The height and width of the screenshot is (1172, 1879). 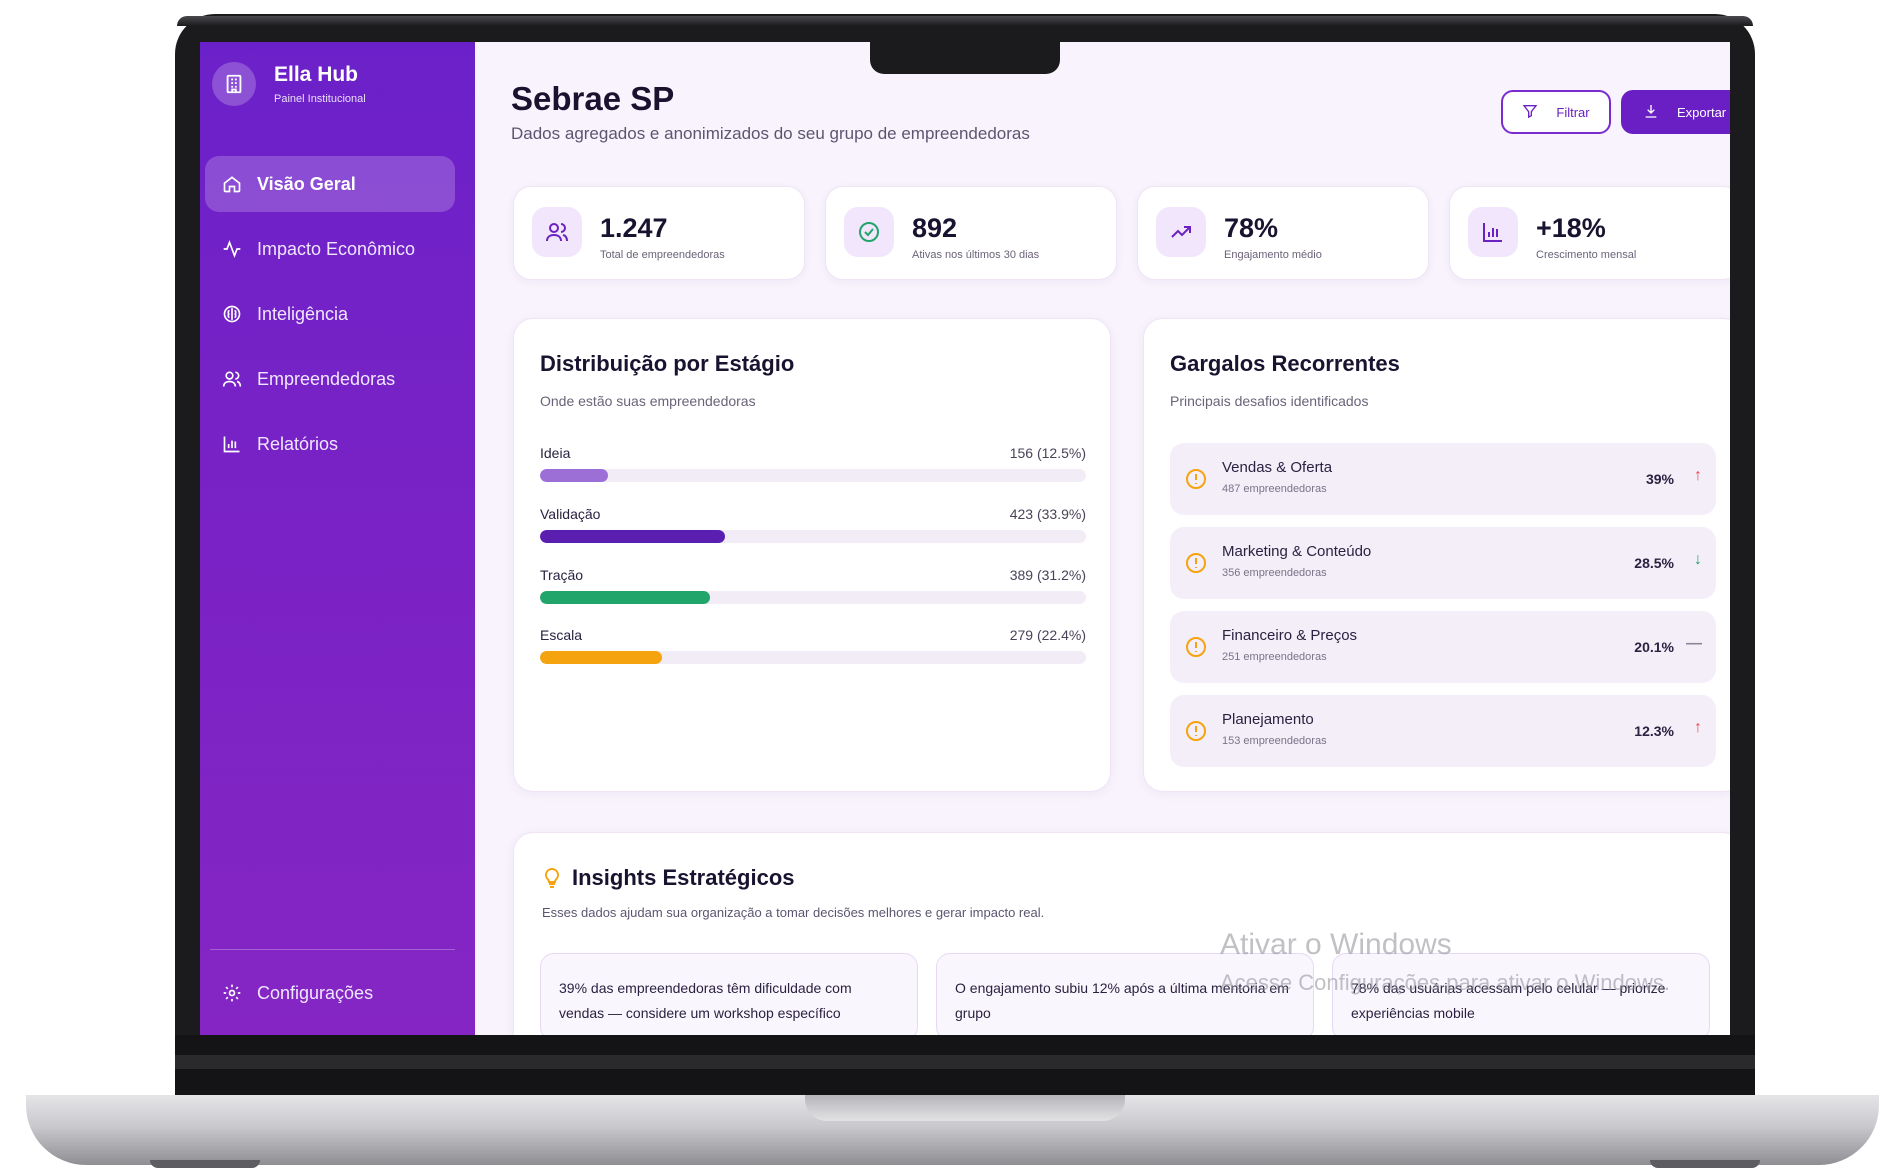 What do you see at coordinates (1443, 731) in the screenshot?
I see `bottleneck-item: Planejamento 153 empreendedoras 12.3% ↑` at bounding box center [1443, 731].